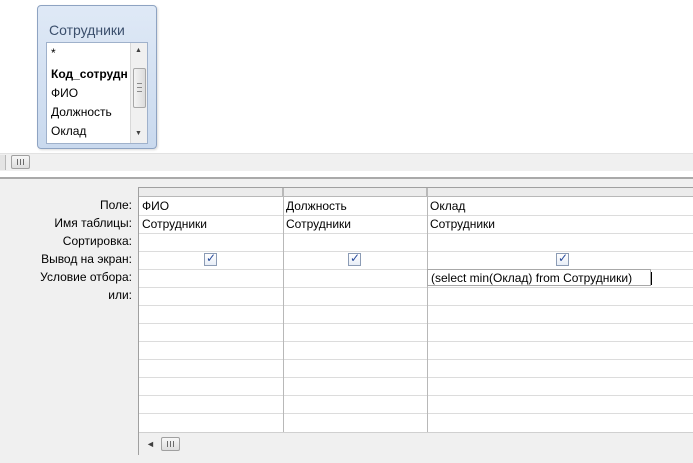  What do you see at coordinates (651, 278) in the screenshot?
I see `text-caret` at bounding box center [651, 278].